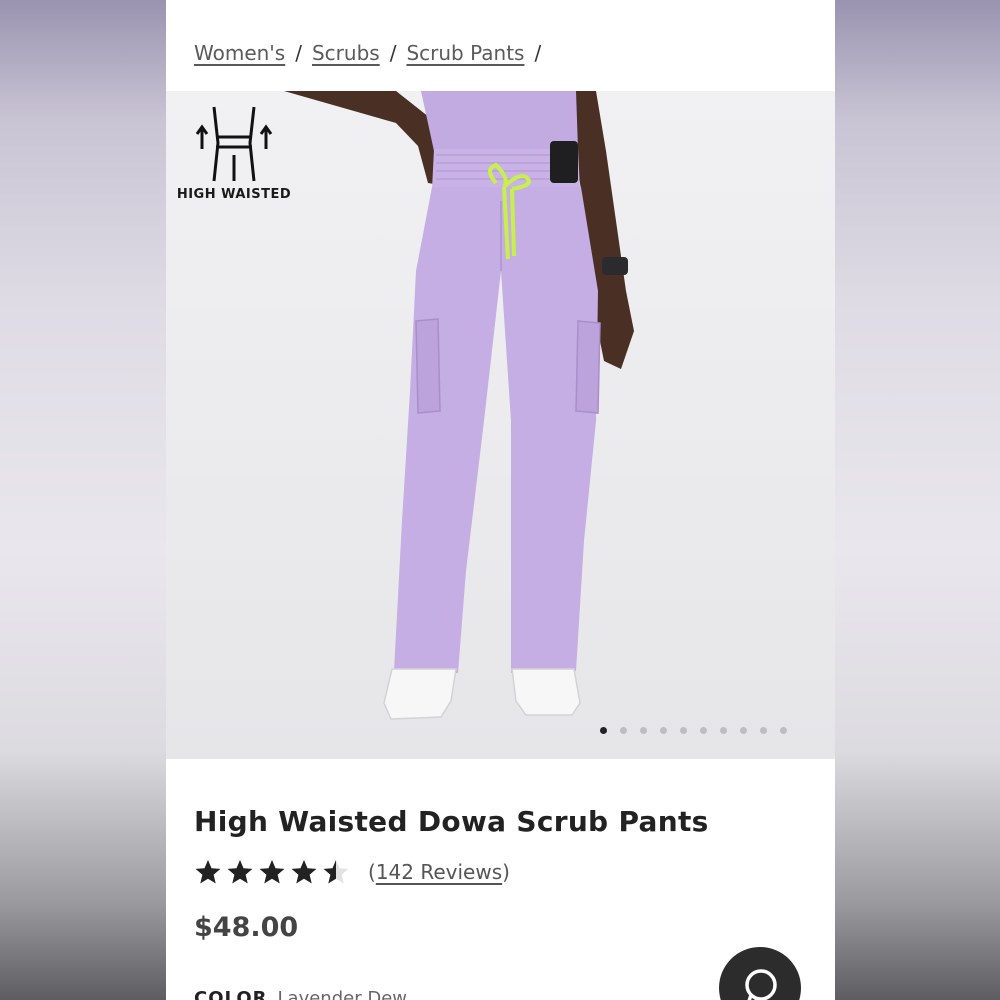  I want to click on chat-button, so click(760, 973).